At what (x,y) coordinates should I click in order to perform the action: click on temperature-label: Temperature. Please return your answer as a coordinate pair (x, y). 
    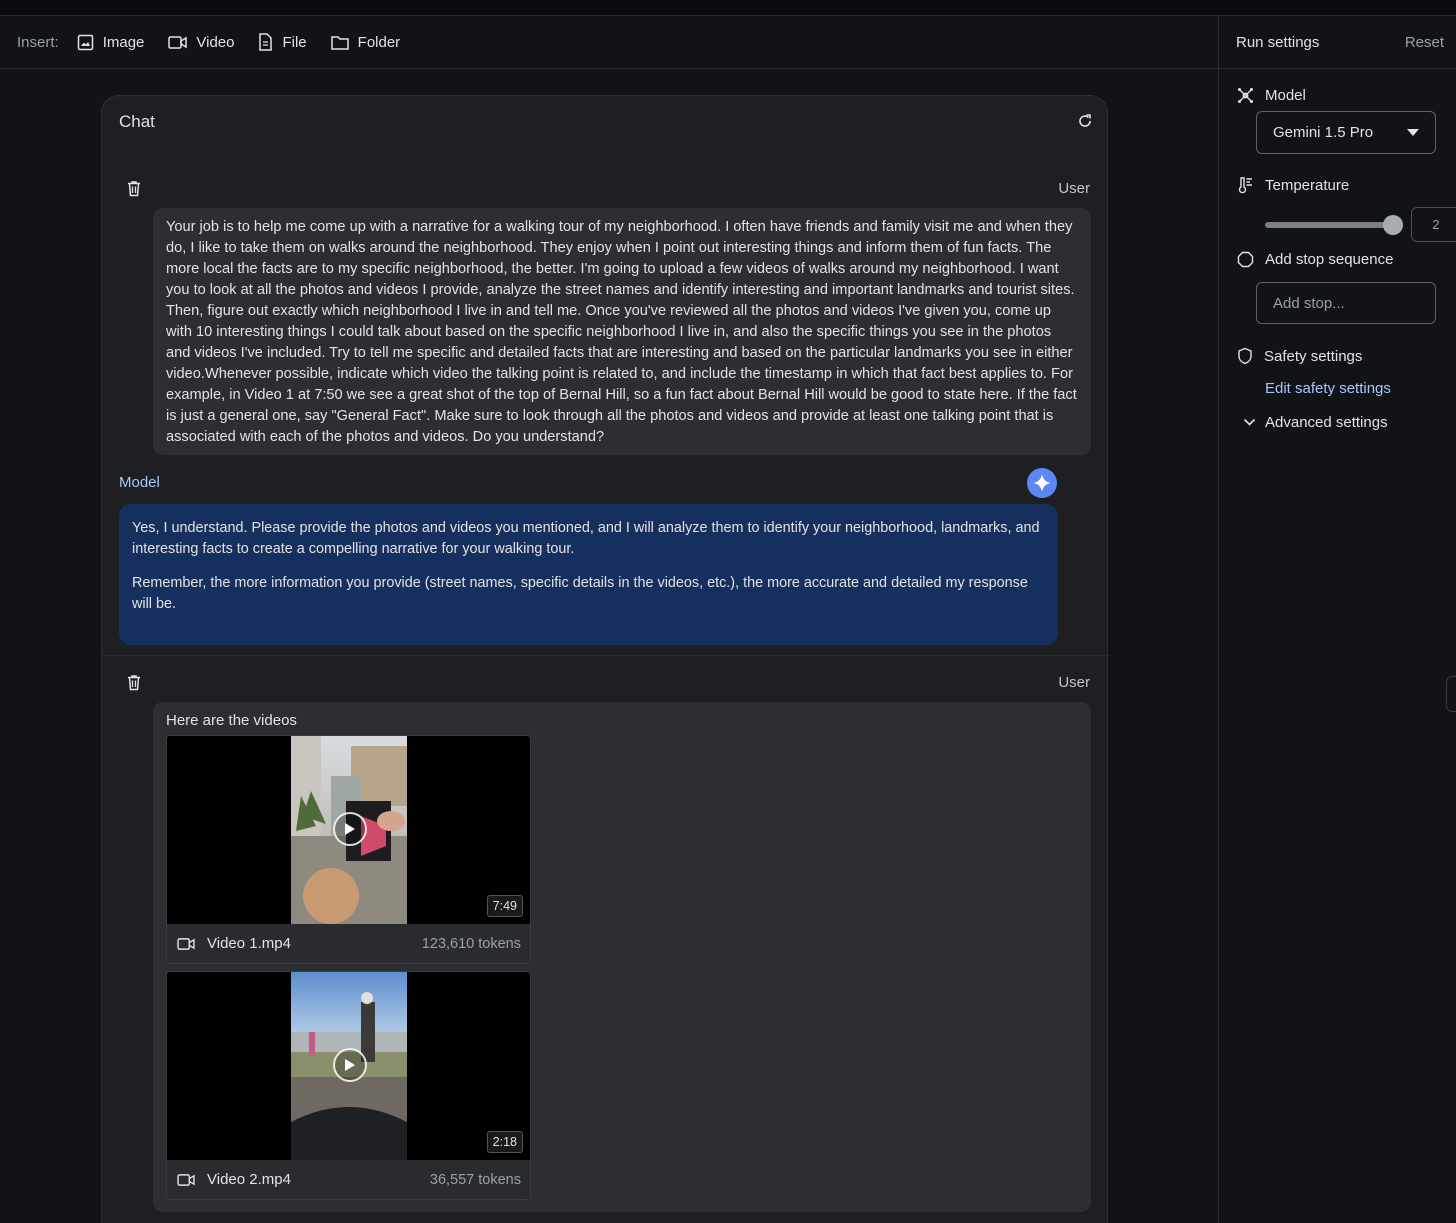
    Looking at the image, I should click on (1307, 185).